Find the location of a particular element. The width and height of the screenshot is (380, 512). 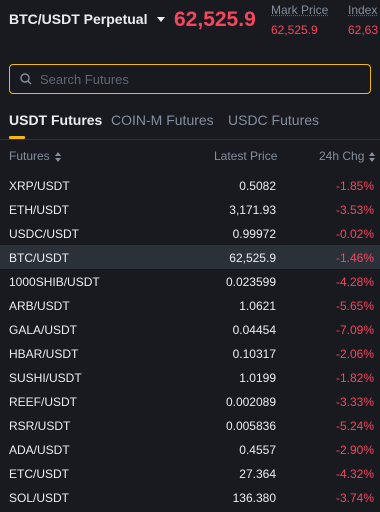

mark-price-value: 62,525.9 is located at coordinates (294, 30).